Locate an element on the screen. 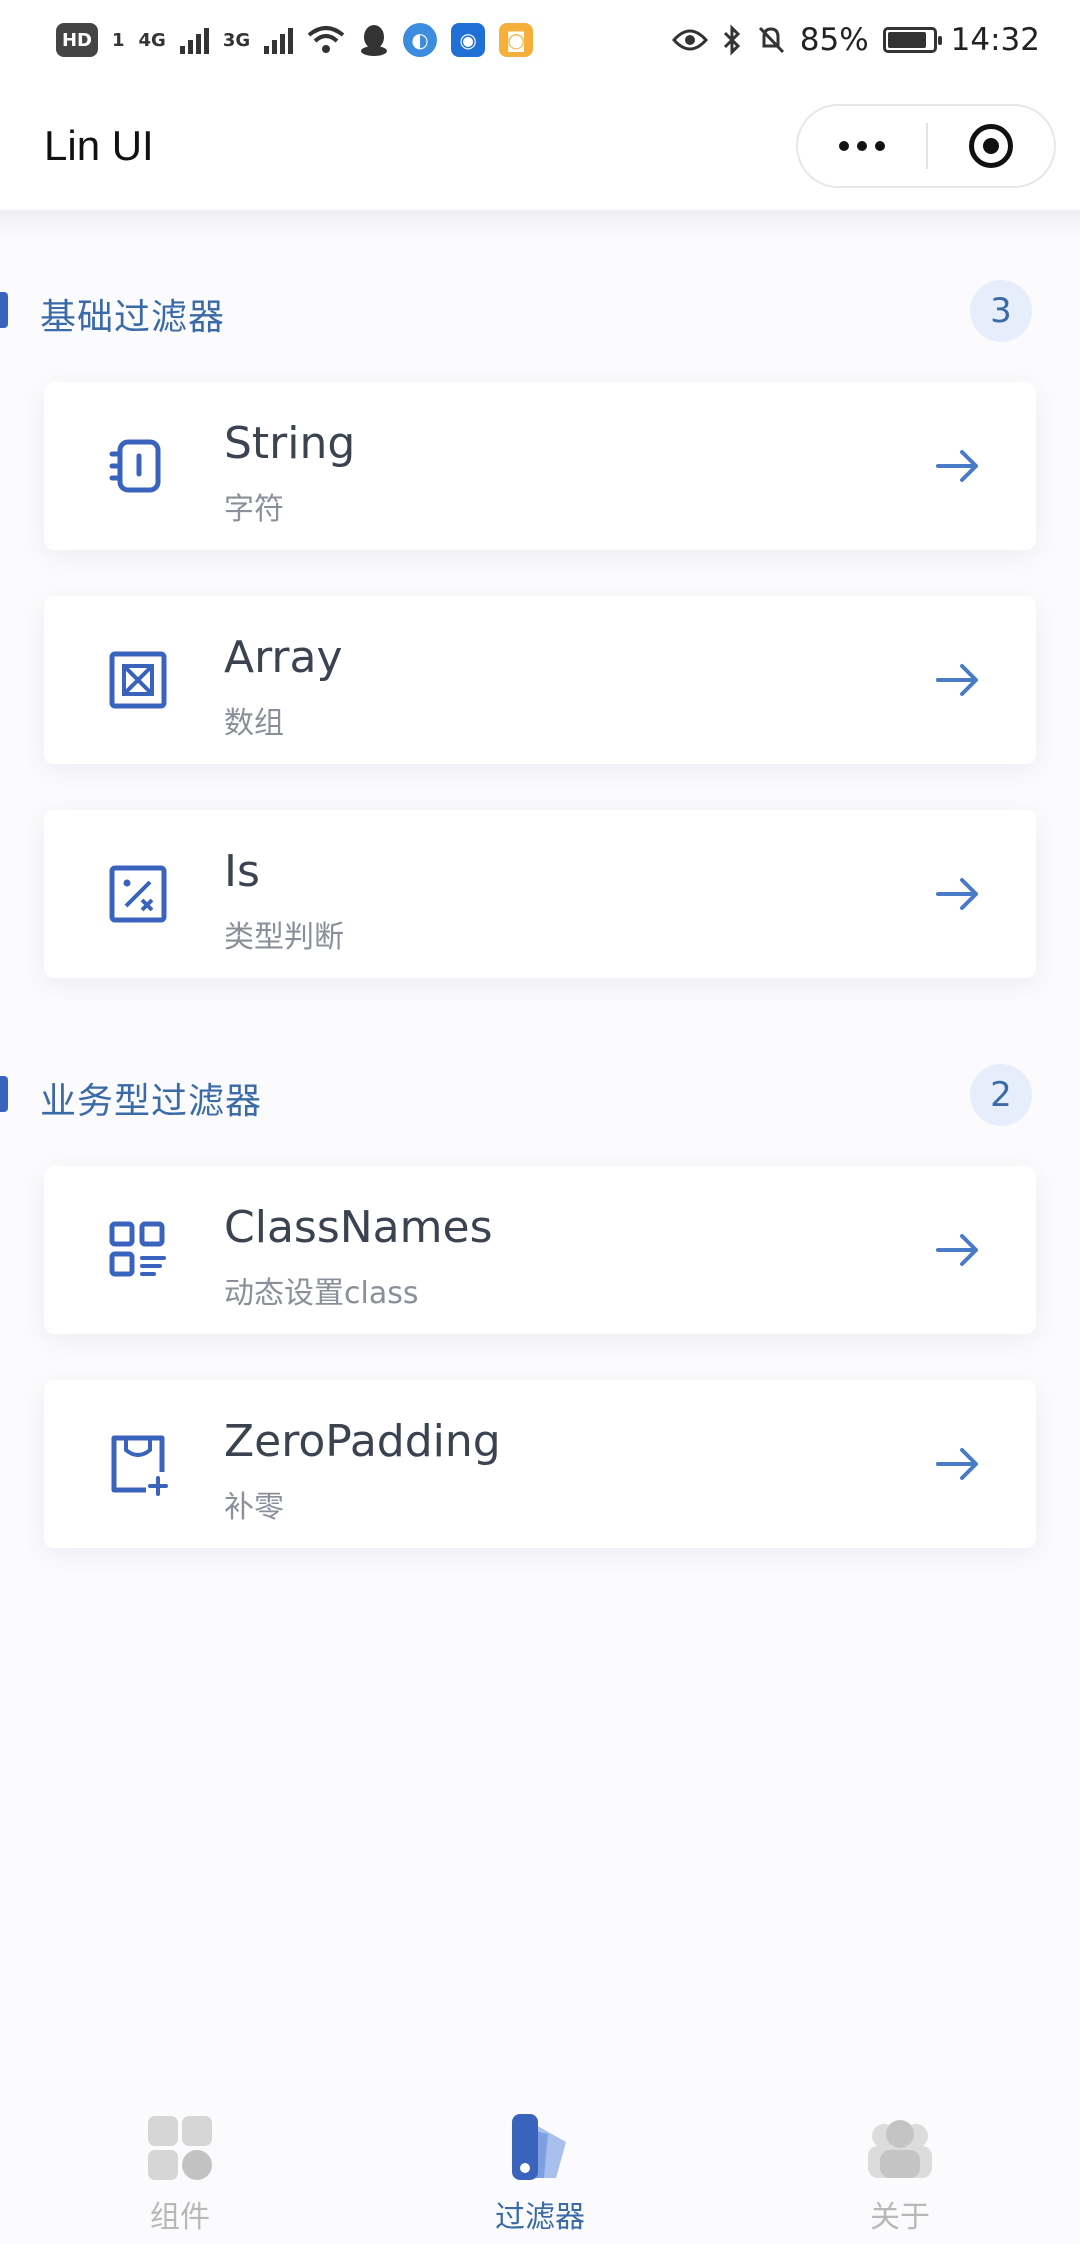 This screenshot has height=2244, width=1080. mini-program-capsule is located at coordinates (926, 146).